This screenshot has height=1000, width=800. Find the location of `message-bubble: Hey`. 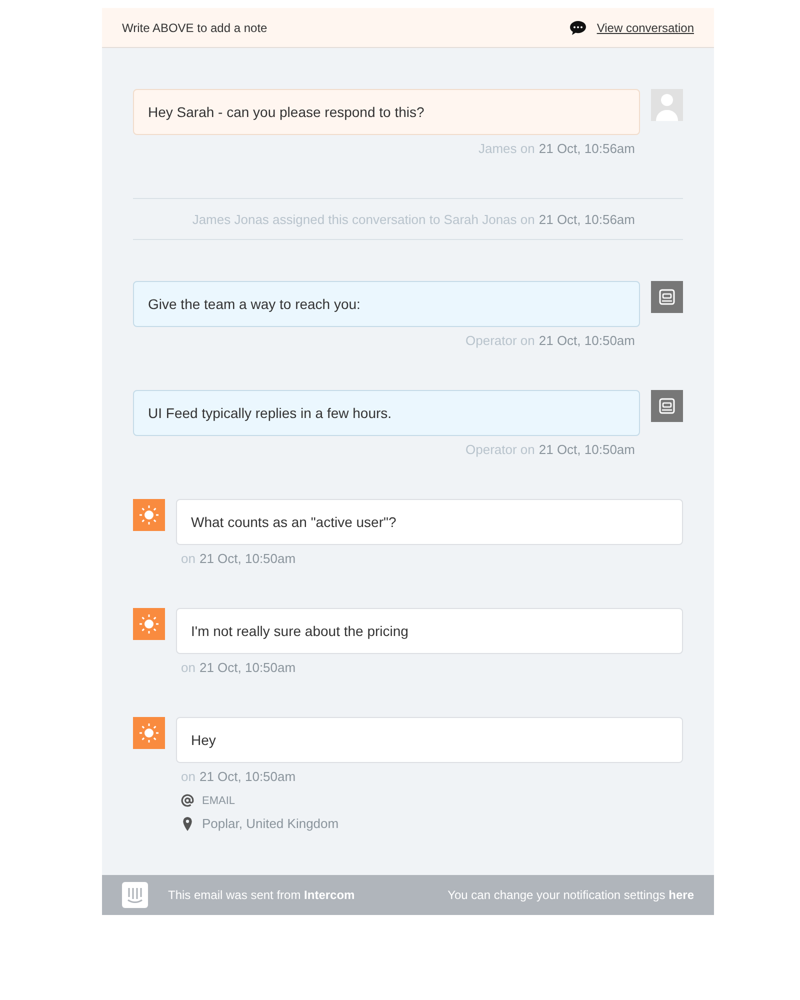

message-bubble: Hey is located at coordinates (429, 740).